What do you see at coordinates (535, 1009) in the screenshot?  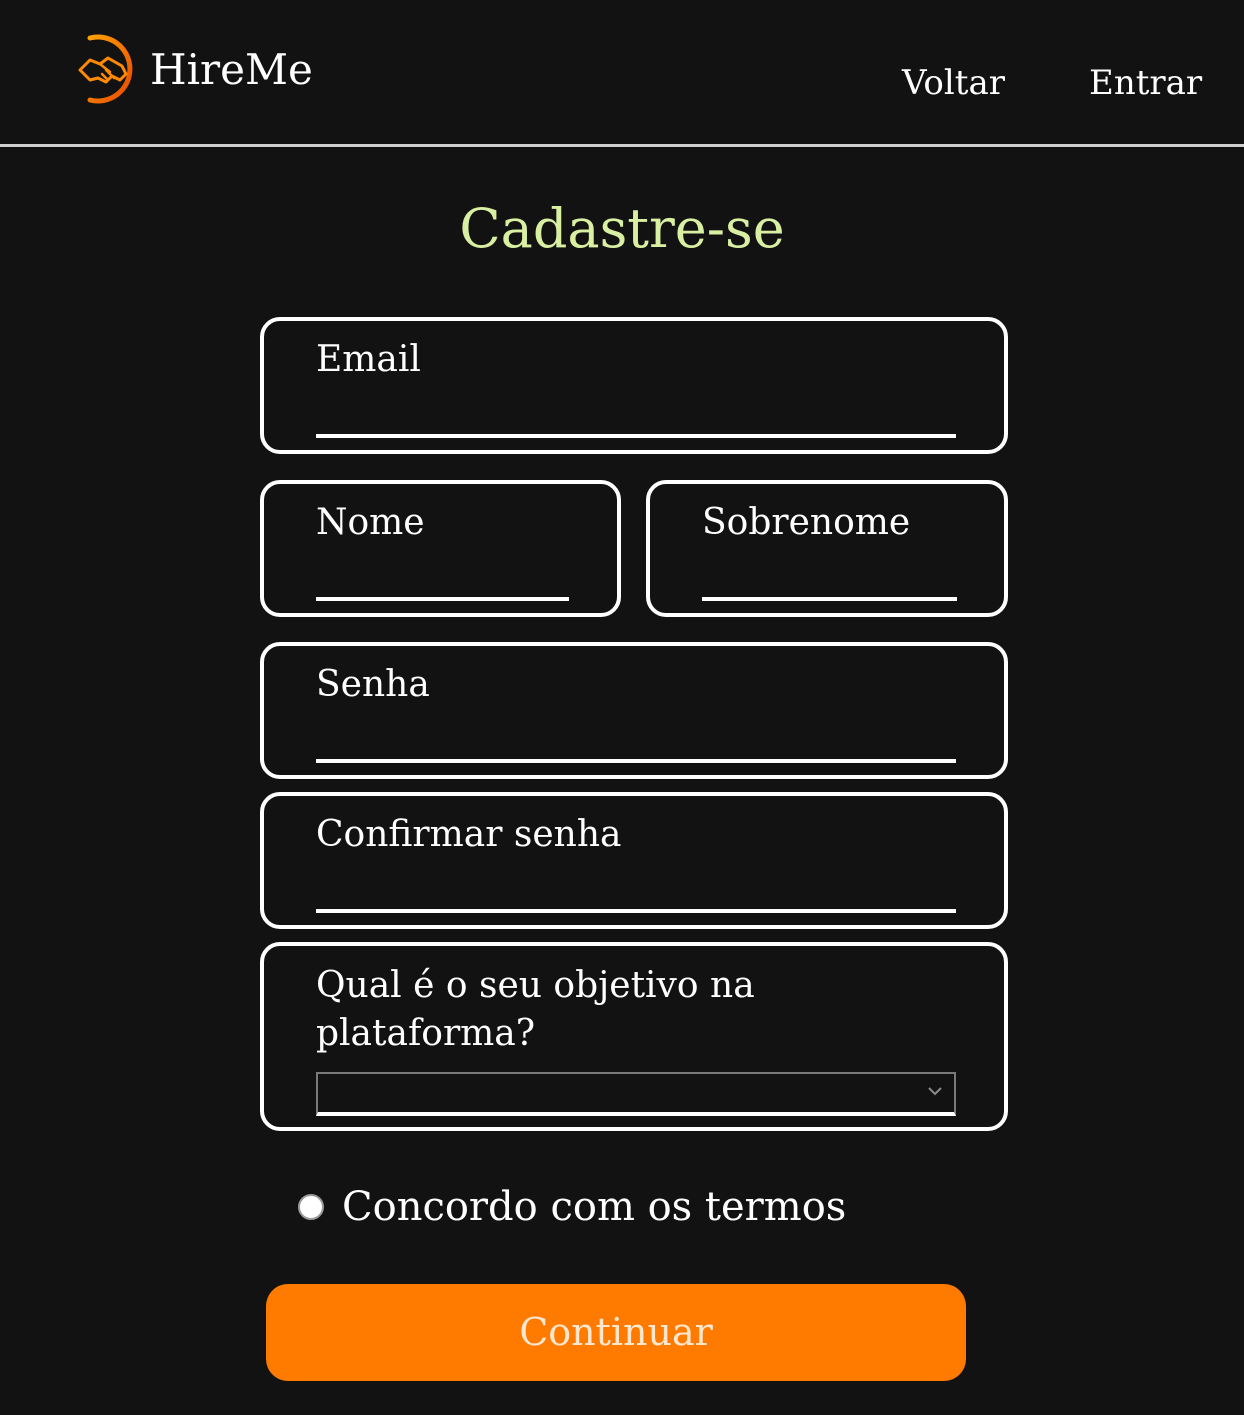 I see `goal-label: Qual é o seu objetivo na plataforma?` at bounding box center [535, 1009].